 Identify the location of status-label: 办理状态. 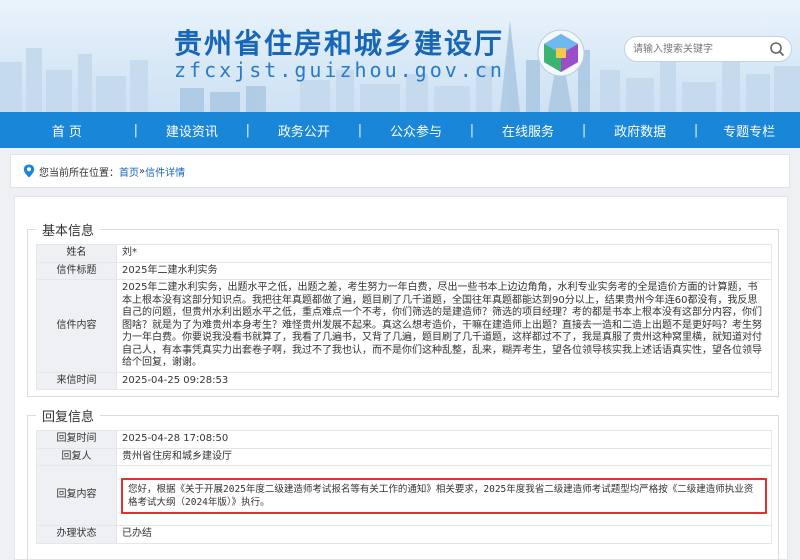
(76, 534).